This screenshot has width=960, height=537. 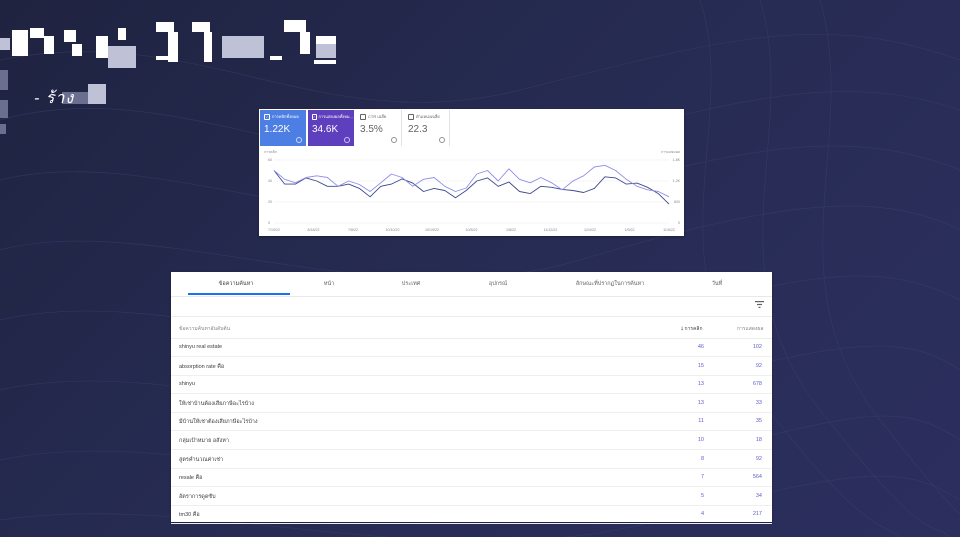 What do you see at coordinates (418, 129) in the screenshot?
I see `metric-value: 22.3` at bounding box center [418, 129].